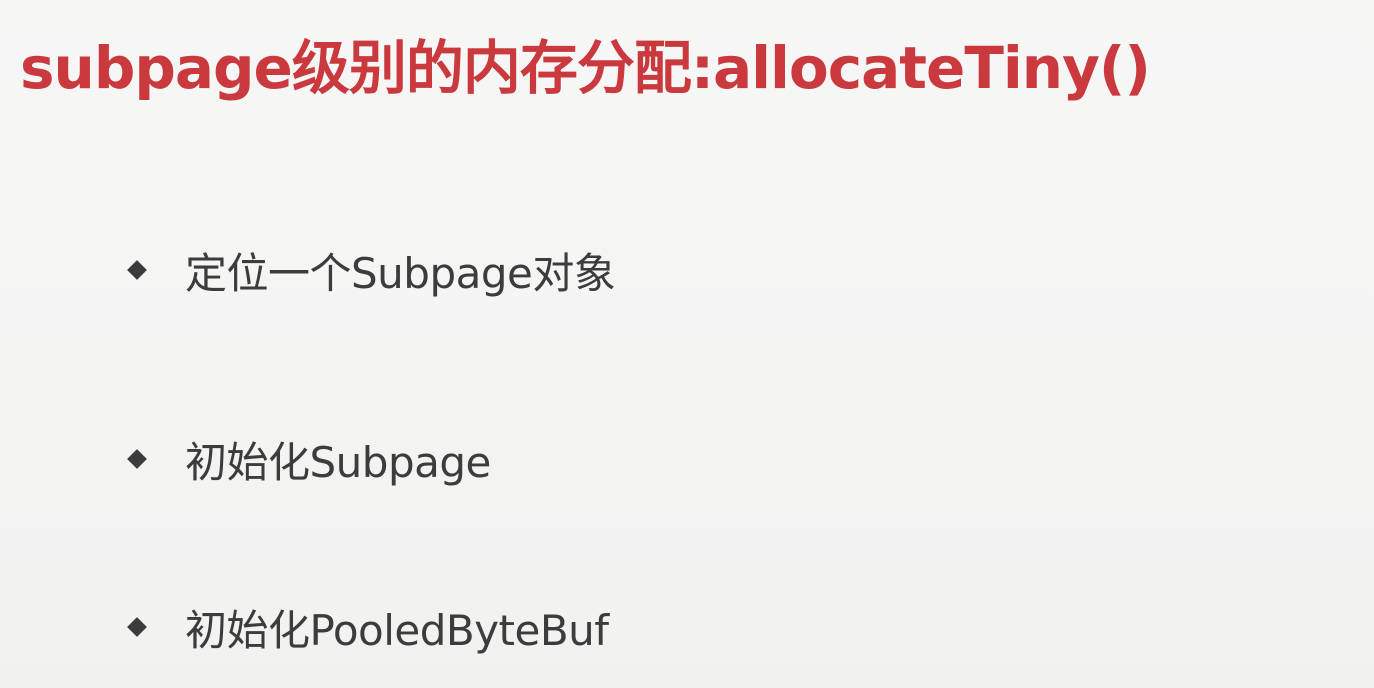 The height and width of the screenshot is (688, 1374). I want to click on bullet-item: 初始化Subpage, so click(309, 459).